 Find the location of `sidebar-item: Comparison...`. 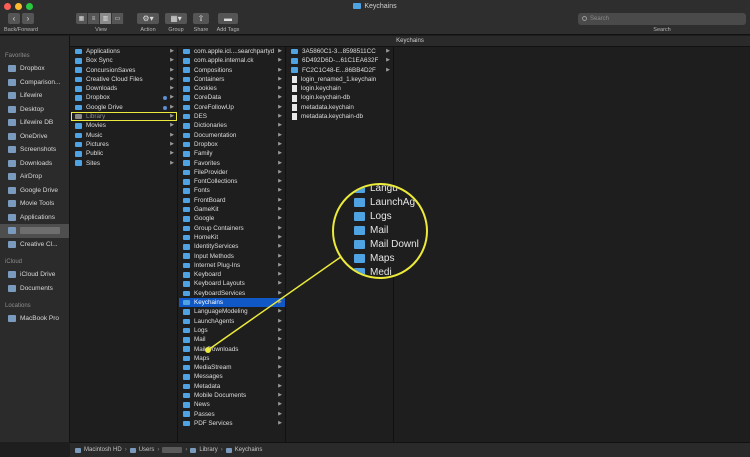

sidebar-item: Comparison... is located at coordinates (34, 83).